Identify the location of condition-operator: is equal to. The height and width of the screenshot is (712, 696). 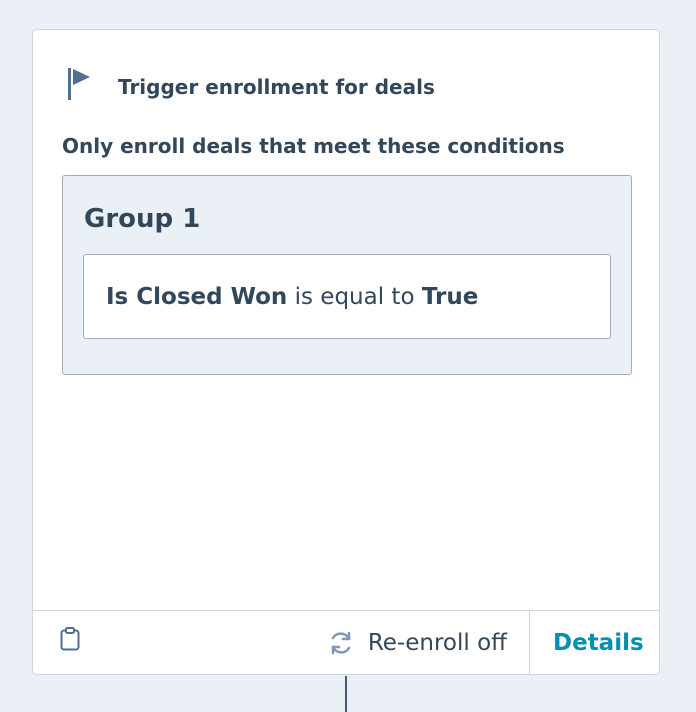
(354, 296).